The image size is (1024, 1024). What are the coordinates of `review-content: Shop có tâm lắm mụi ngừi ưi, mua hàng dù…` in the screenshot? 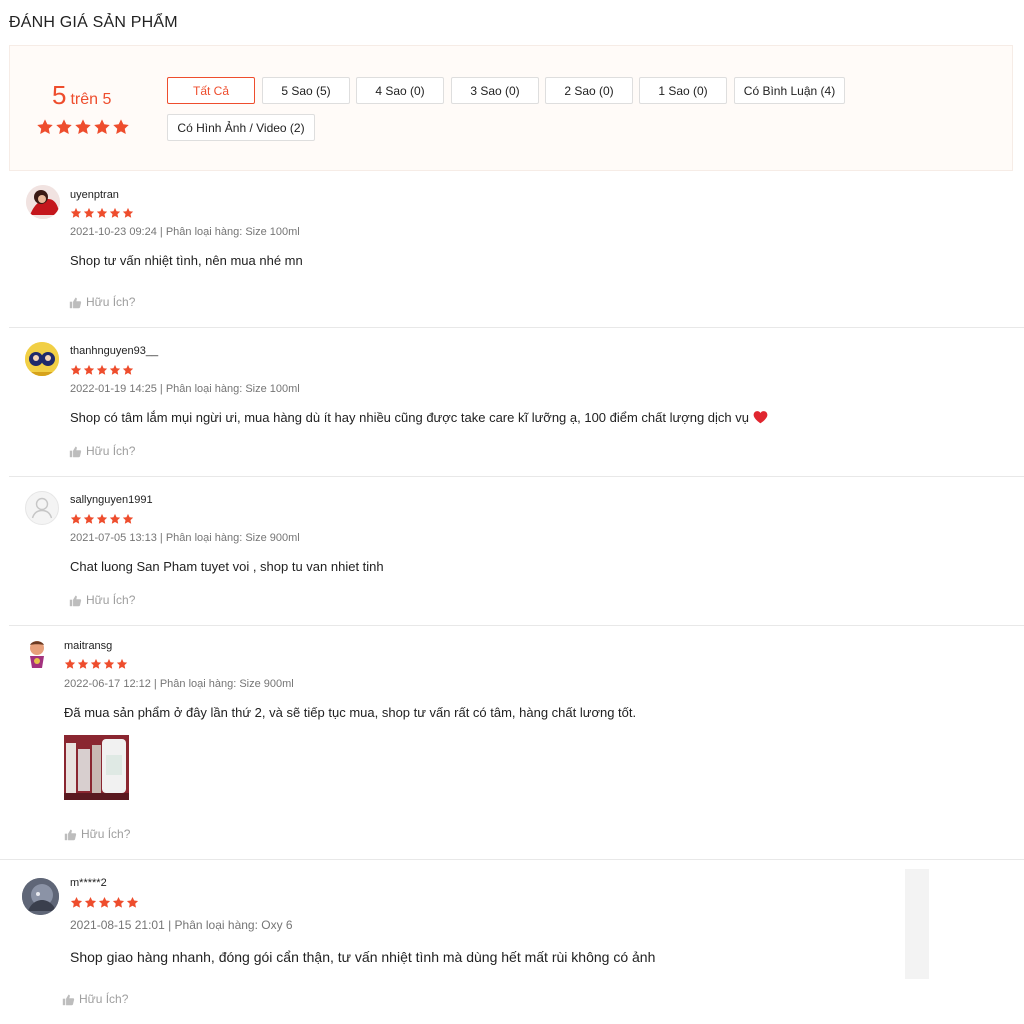 It's located at (419, 417).